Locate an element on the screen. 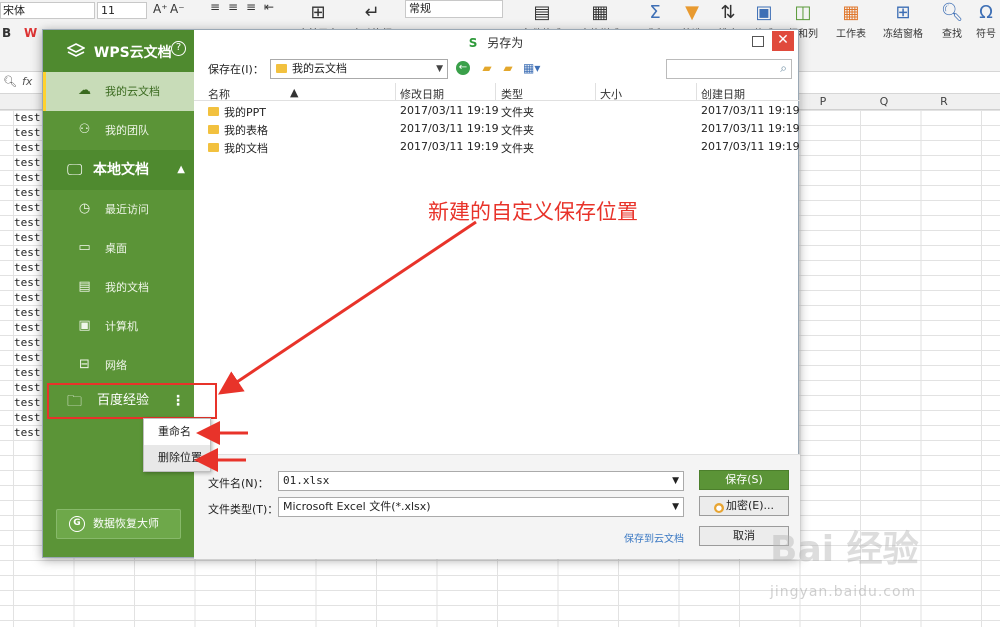 The height and width of the screenshot is (627, 1000). search-input: ⌕ is located at coordinates (729, 69).